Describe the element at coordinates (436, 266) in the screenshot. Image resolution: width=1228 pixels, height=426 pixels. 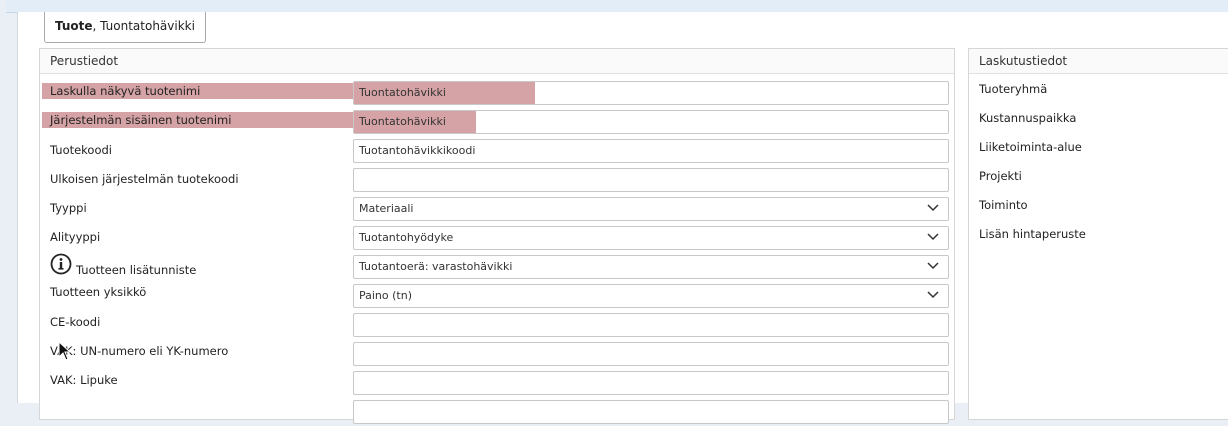
I see `extra-id-value: Tuotantoerä: varastohävikki` at that location.